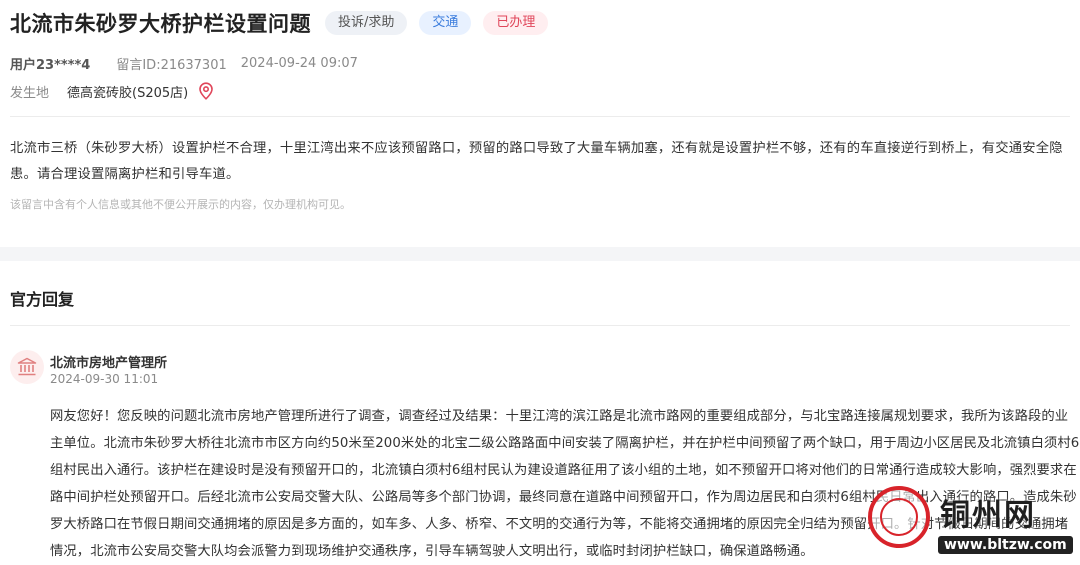 The height and width of the screenshot is (565, 1080). I want to click on message-datetime: 2024-09-24 09:07, so click(299, 63).